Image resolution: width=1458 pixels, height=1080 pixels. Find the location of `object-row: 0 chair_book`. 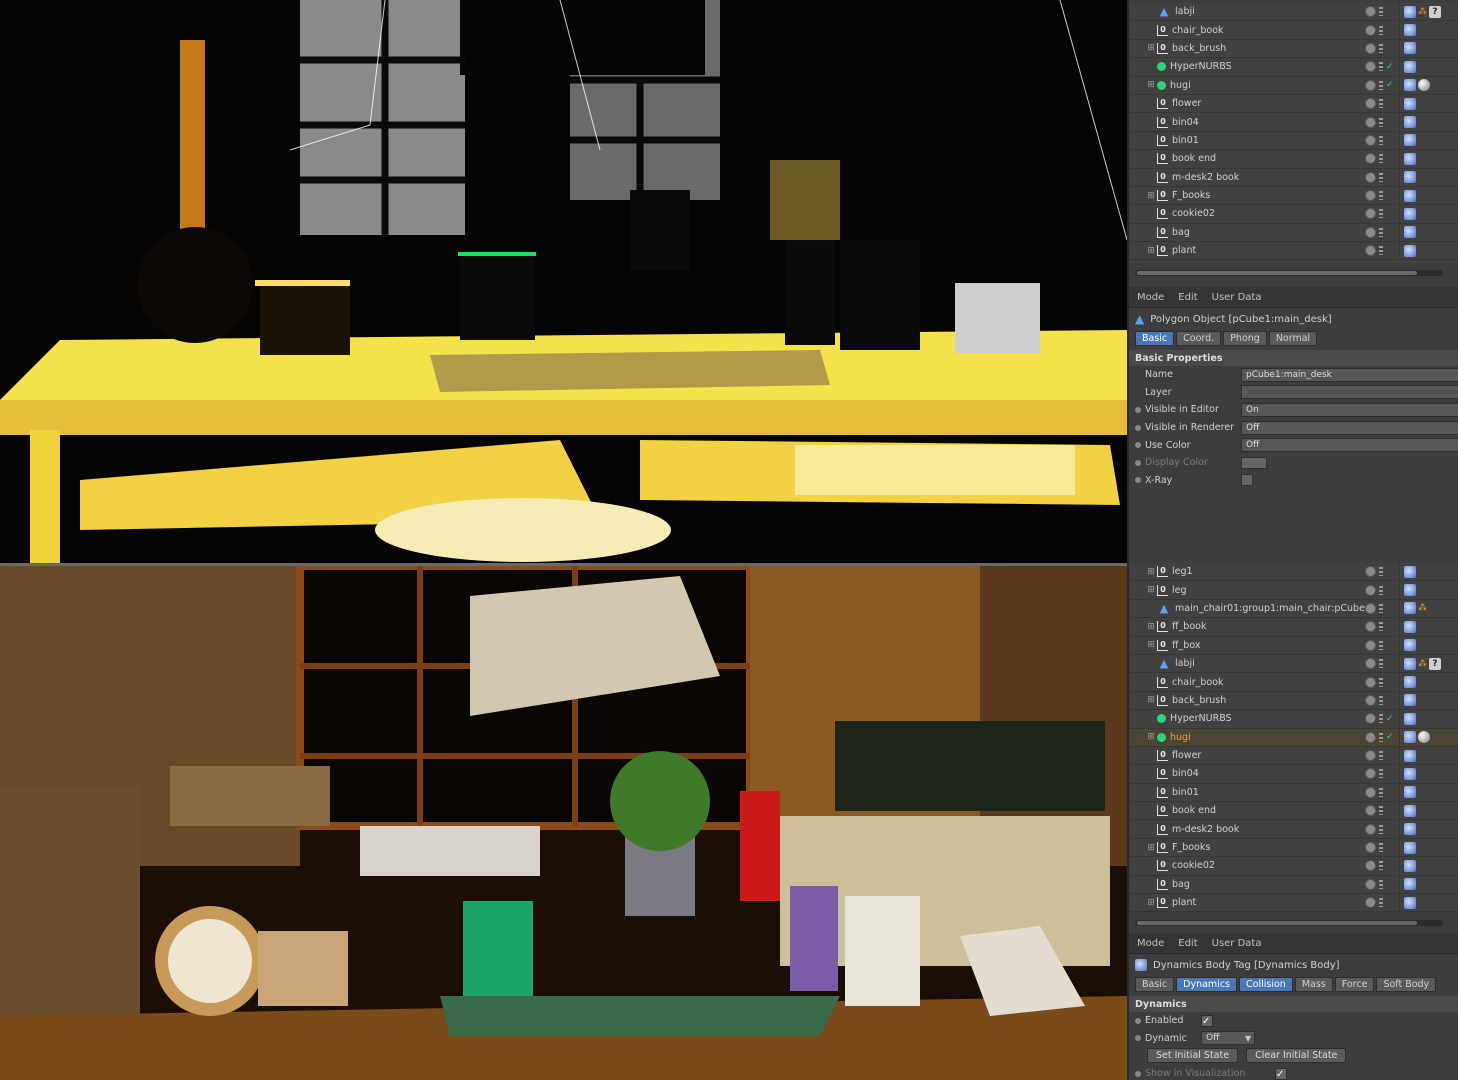

object-row: 0 chair_book is located at coordinates (1293, 682).